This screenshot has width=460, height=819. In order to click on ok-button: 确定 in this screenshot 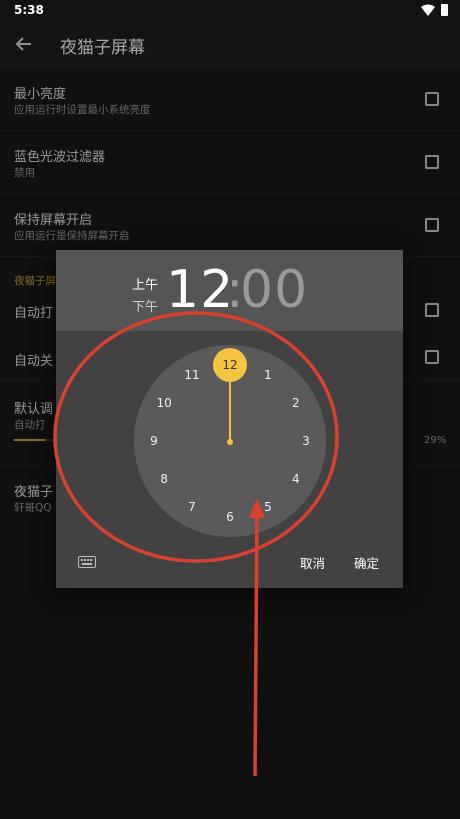, I will do `click(366, 562)`.